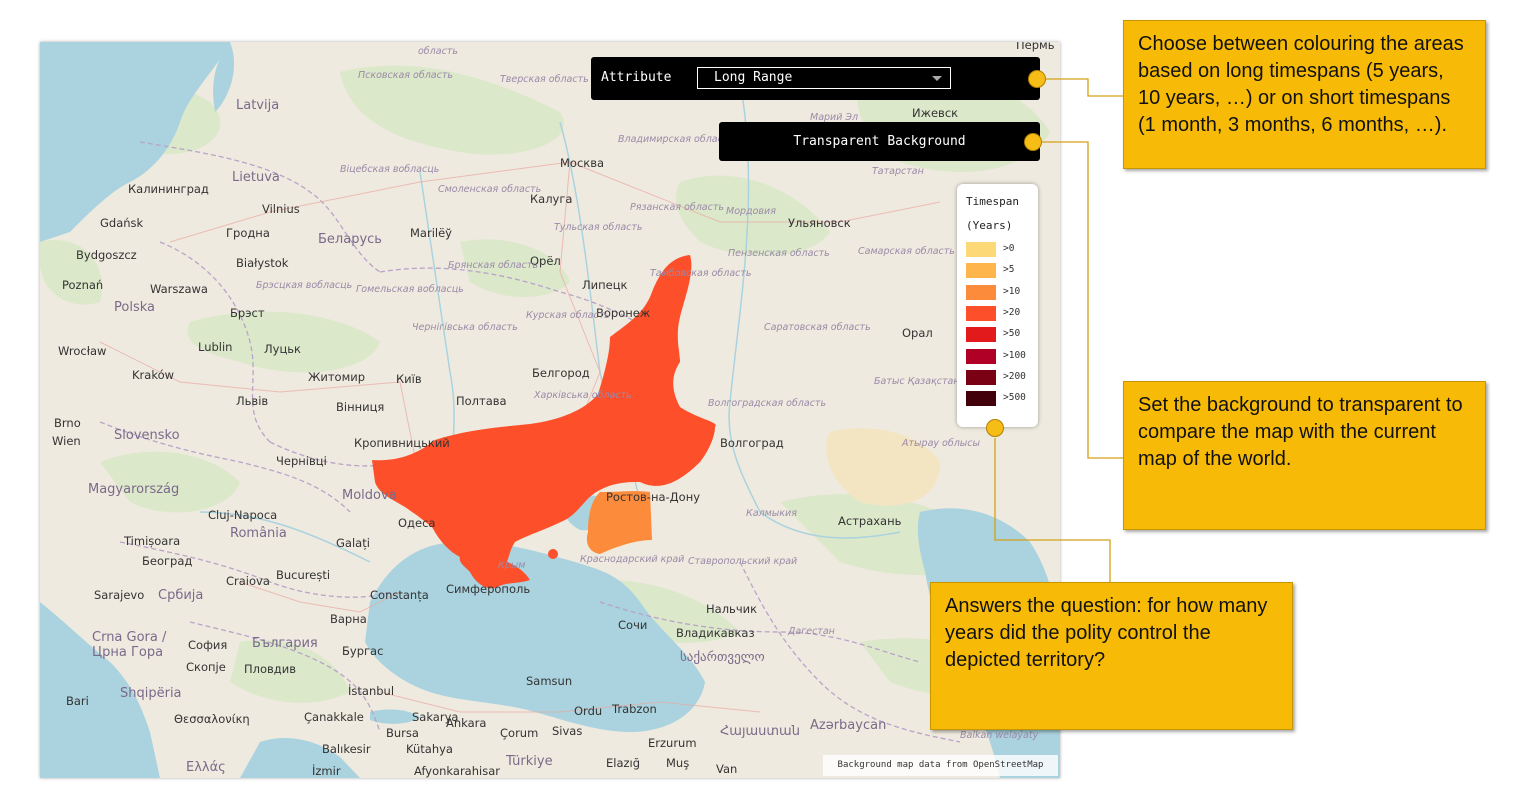 The image size is (1514, 806). I want to click on city-label: Warszawa, so click(179, 289).